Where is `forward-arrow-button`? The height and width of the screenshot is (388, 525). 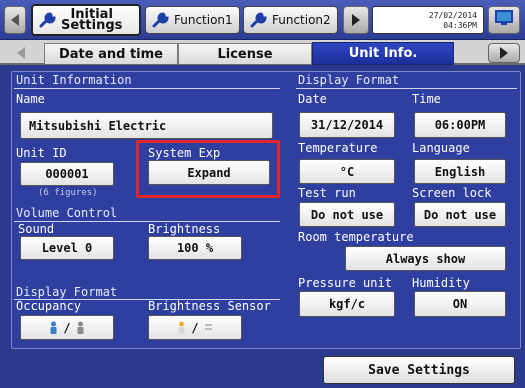
forward-arrow-button is located at coordinates (356, 20).